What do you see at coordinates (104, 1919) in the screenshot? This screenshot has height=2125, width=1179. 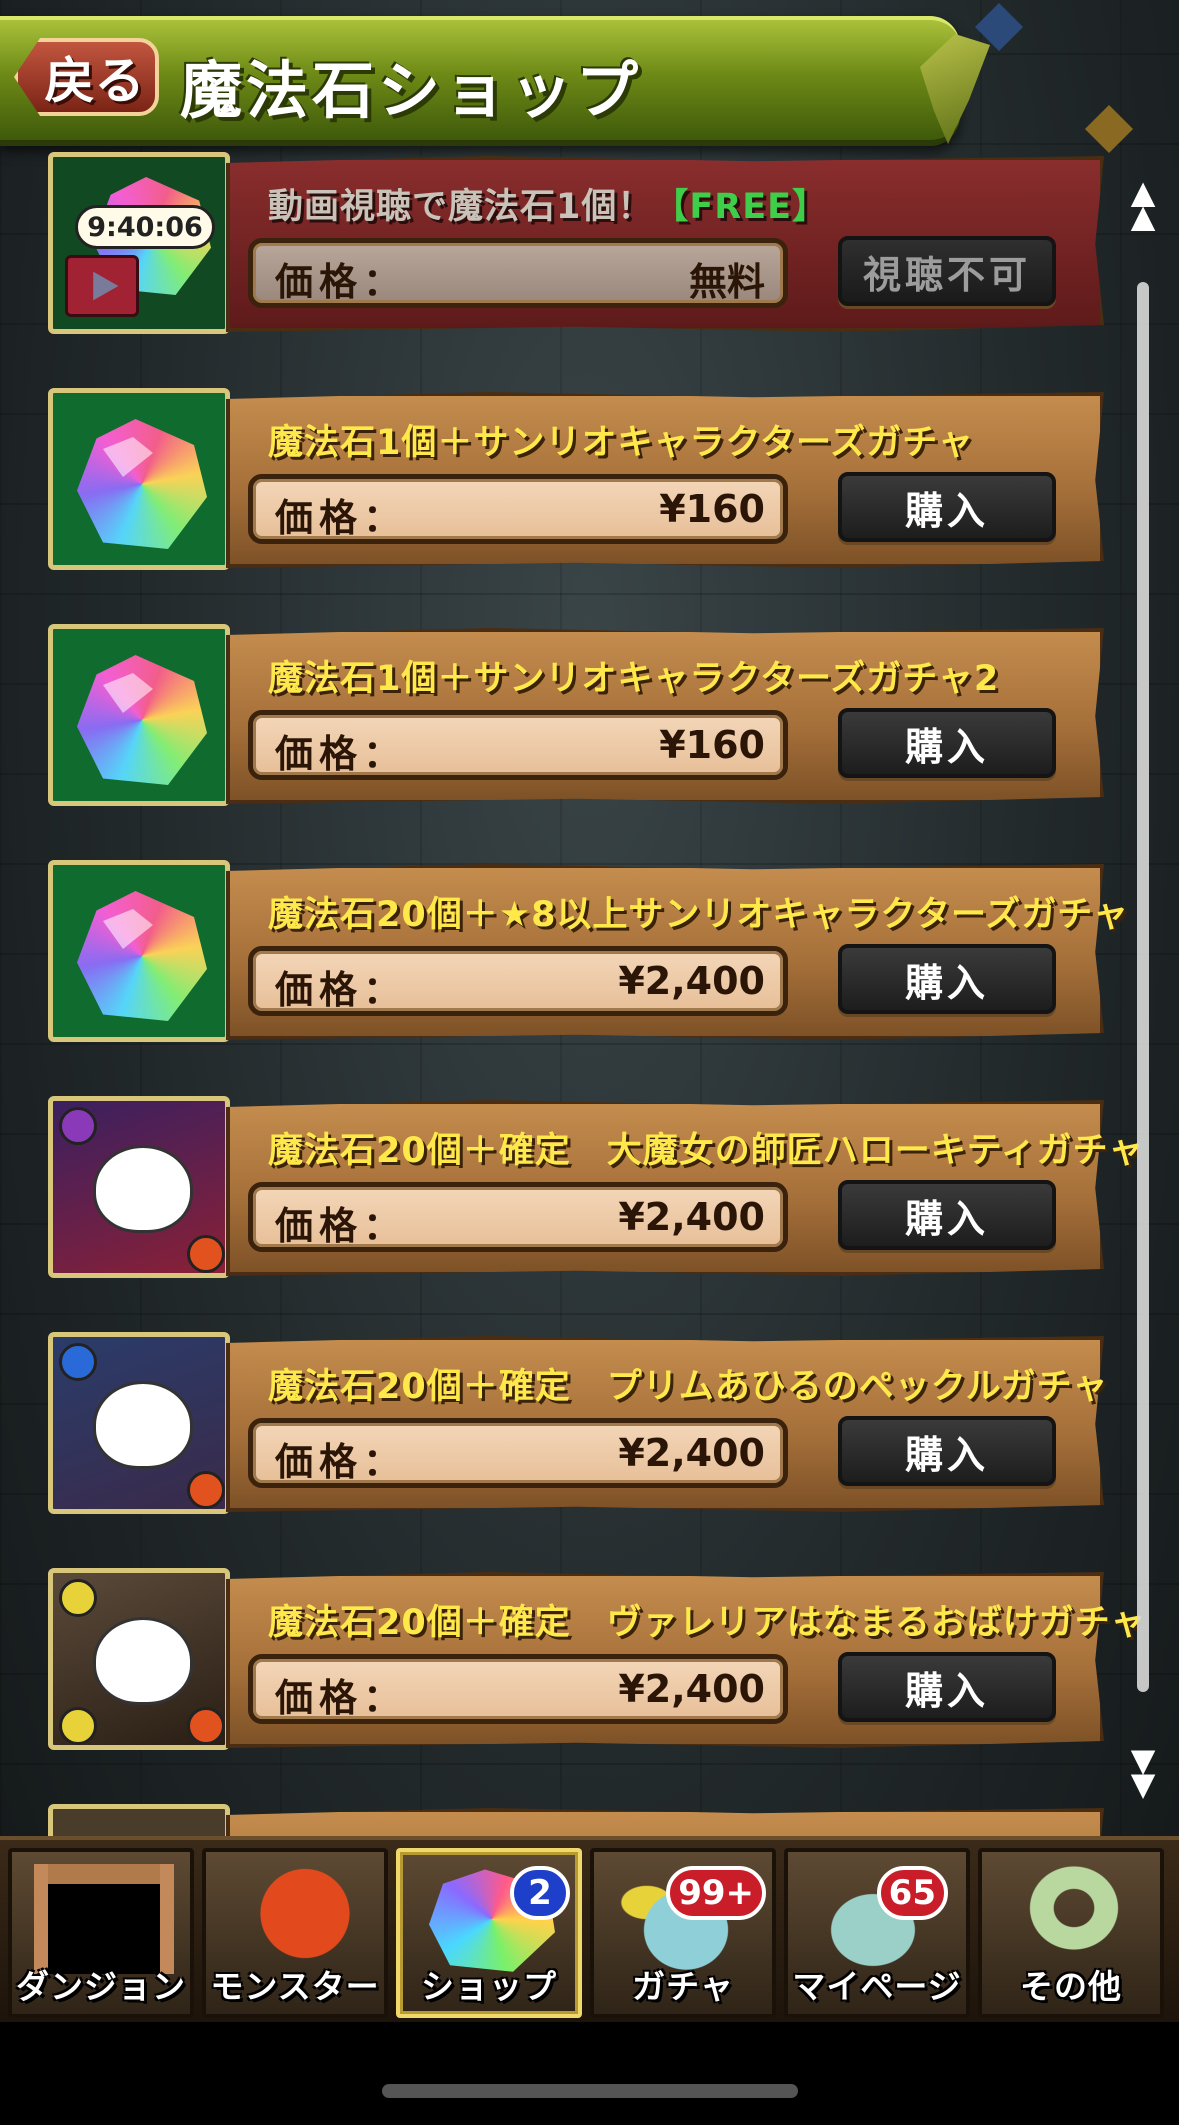 I see `dungeon-icon` at bounding box center [104, 1919].